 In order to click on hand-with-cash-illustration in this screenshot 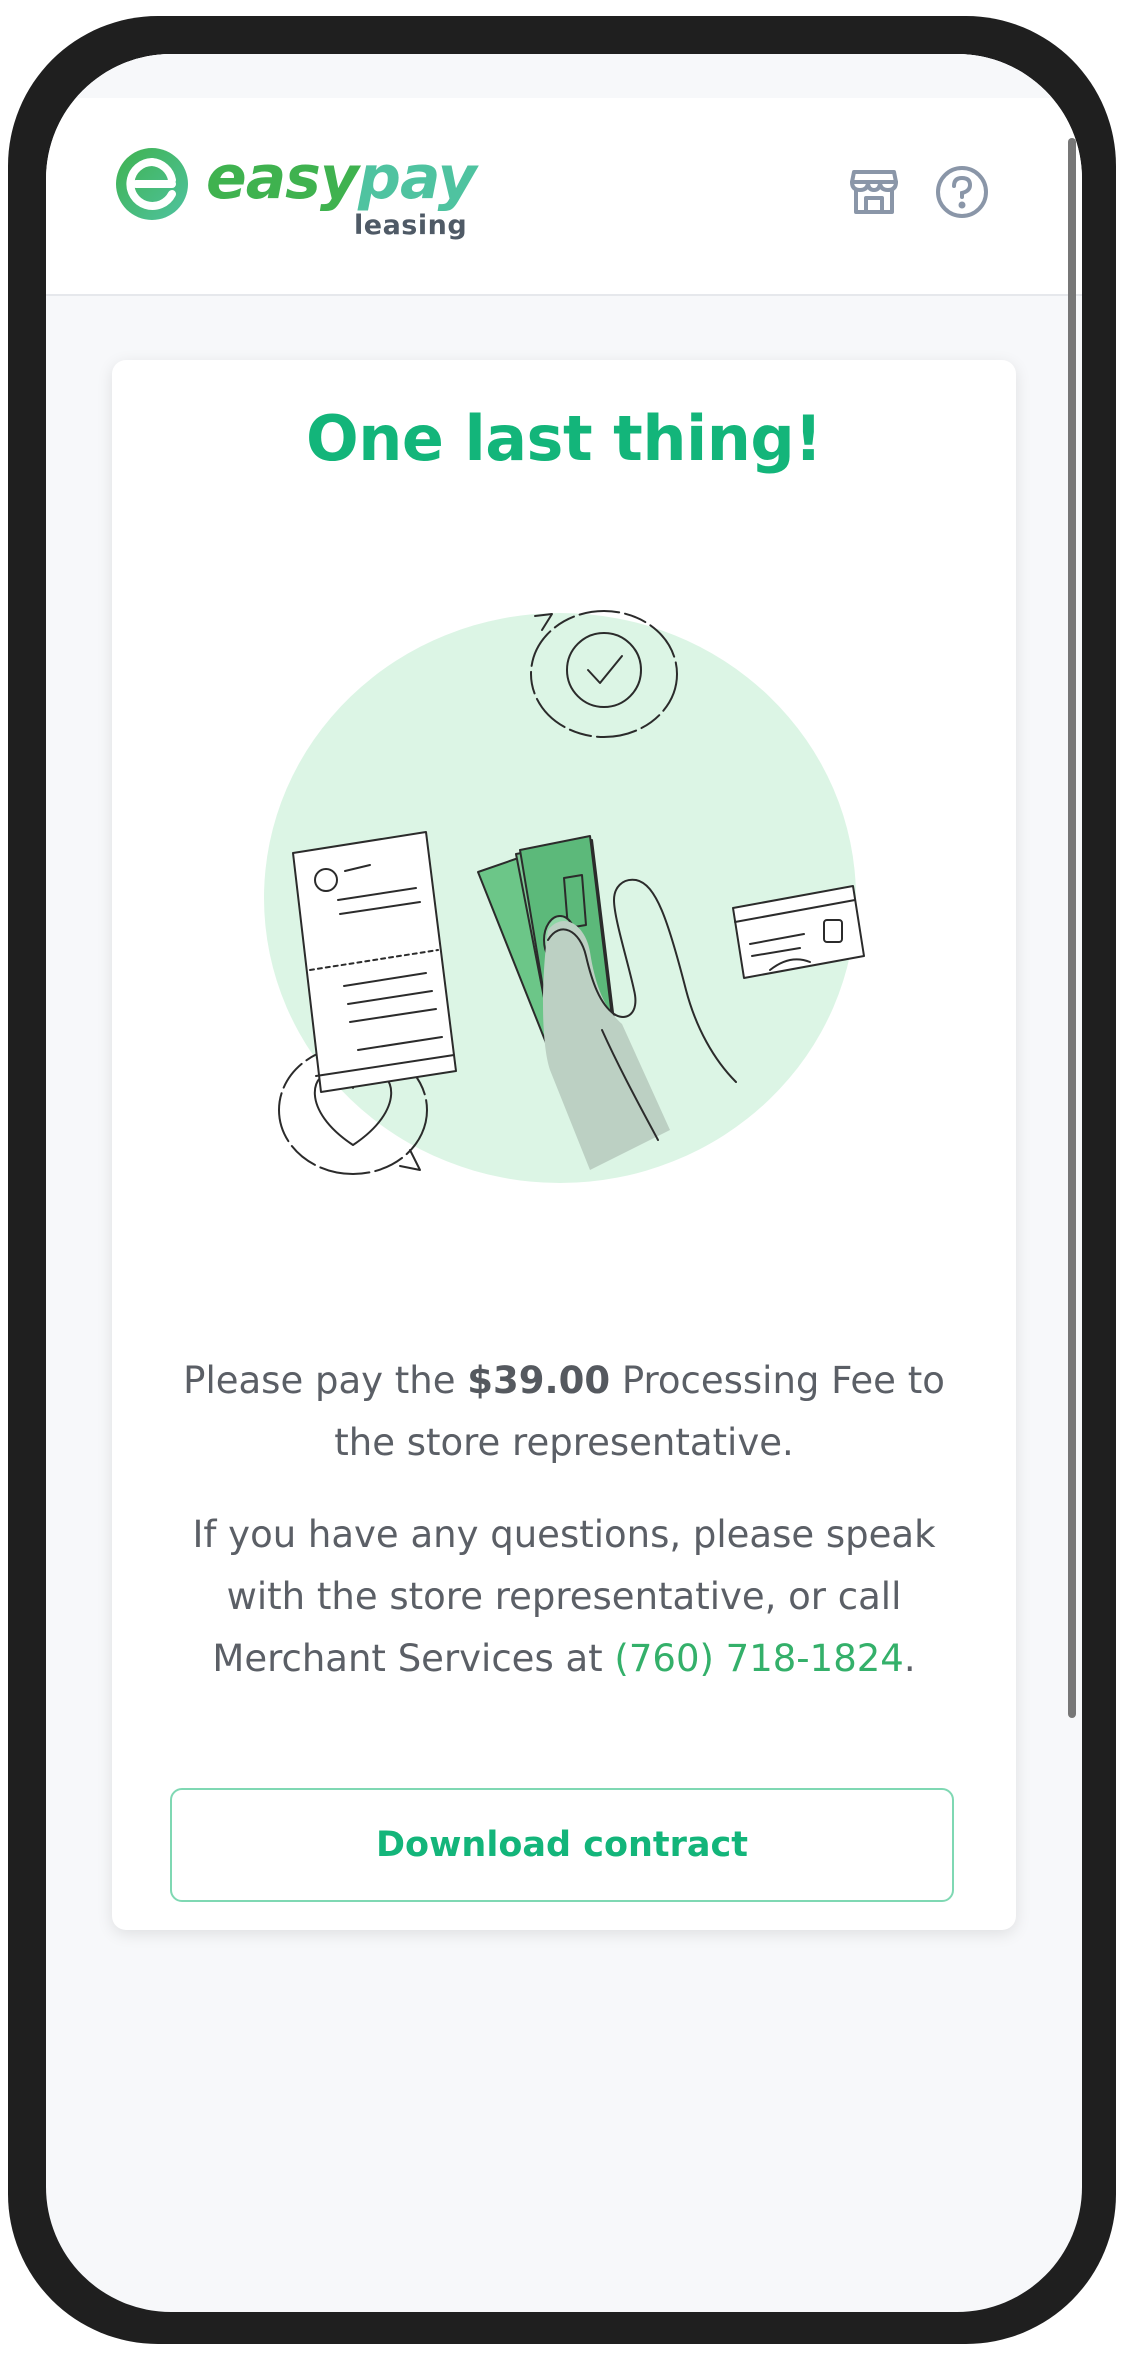, I will do `click(564, 896)`.